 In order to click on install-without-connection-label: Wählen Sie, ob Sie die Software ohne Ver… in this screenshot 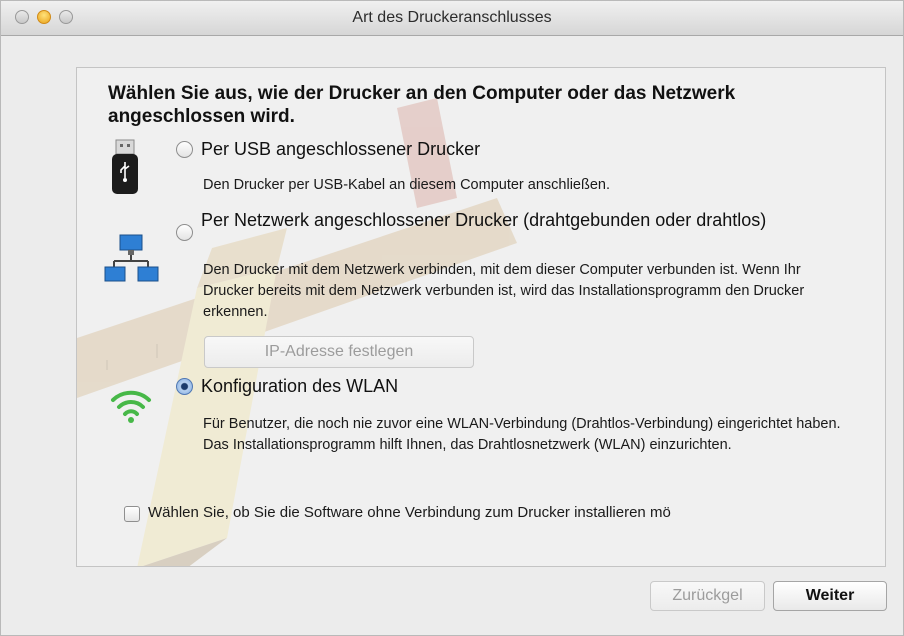, I will do `click(409, 512)`.